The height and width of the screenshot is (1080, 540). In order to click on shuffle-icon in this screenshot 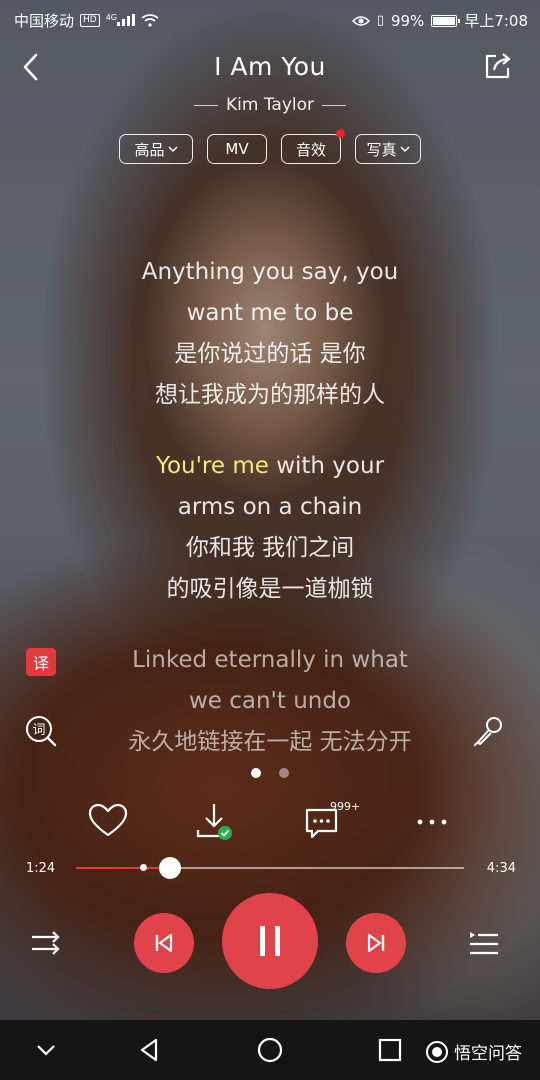, I will do `click(46, 943)`.